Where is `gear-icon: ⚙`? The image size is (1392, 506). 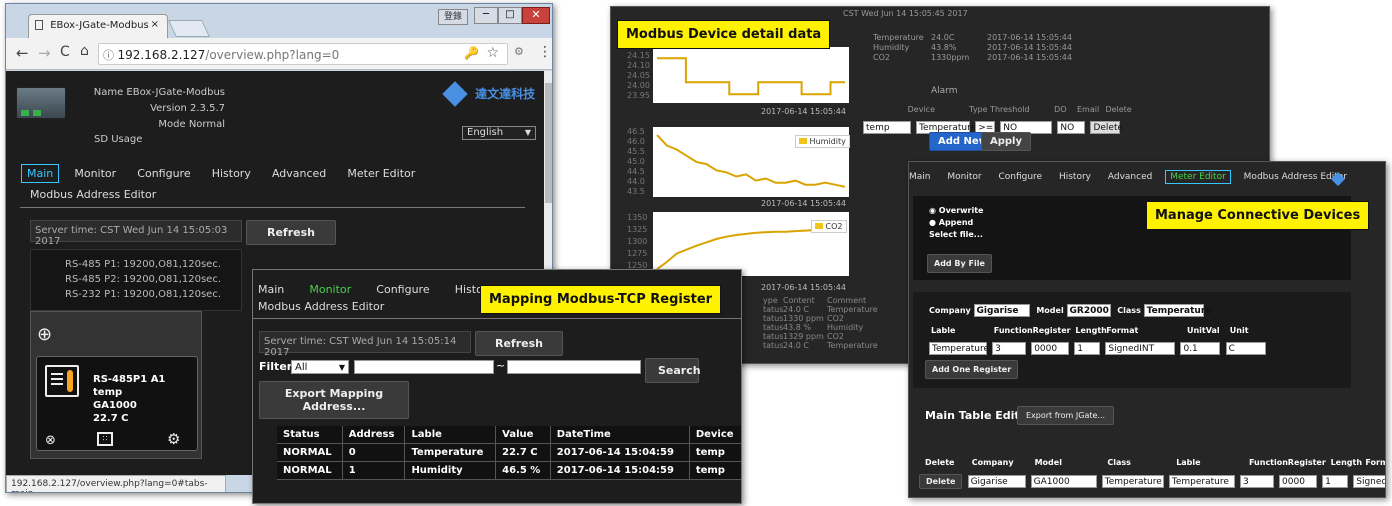
gear-icon: ⚙ is located at coordinates (173, 439).